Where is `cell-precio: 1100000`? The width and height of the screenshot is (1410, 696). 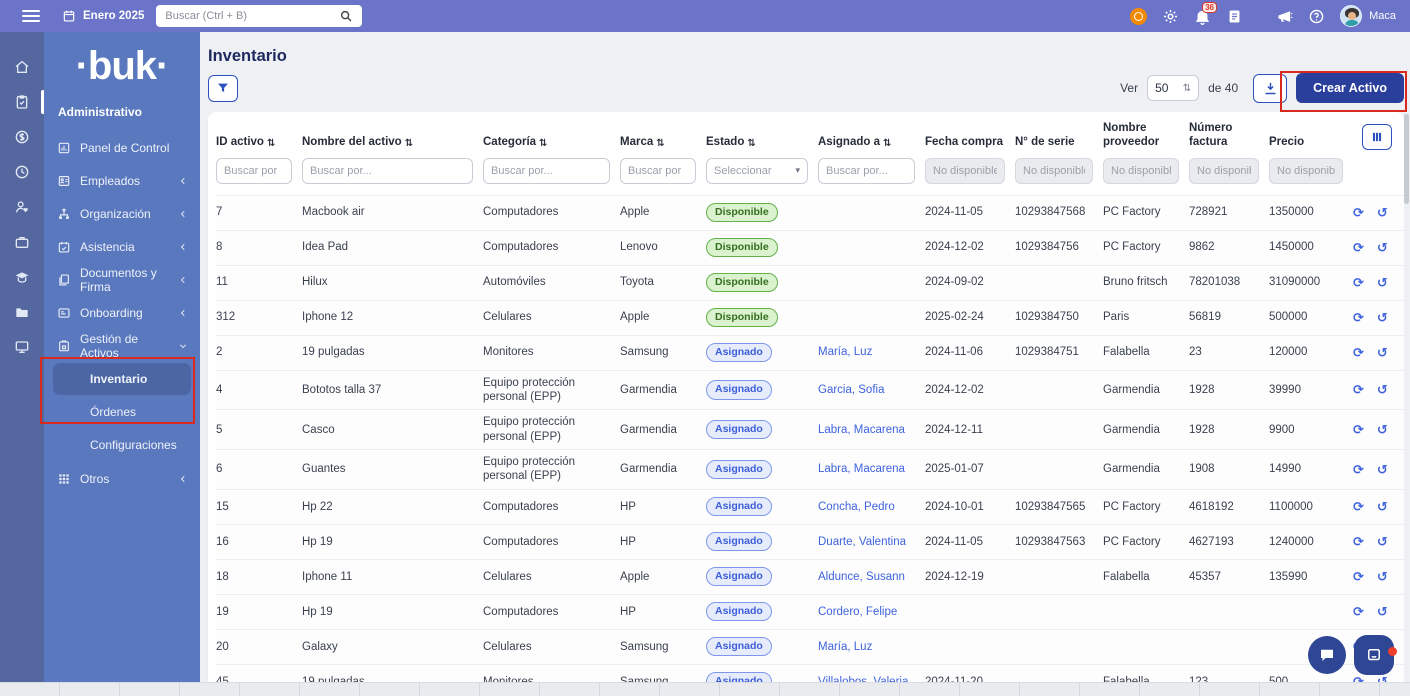
cell-precio: 1100000 is located at coordinates (1291, 506).